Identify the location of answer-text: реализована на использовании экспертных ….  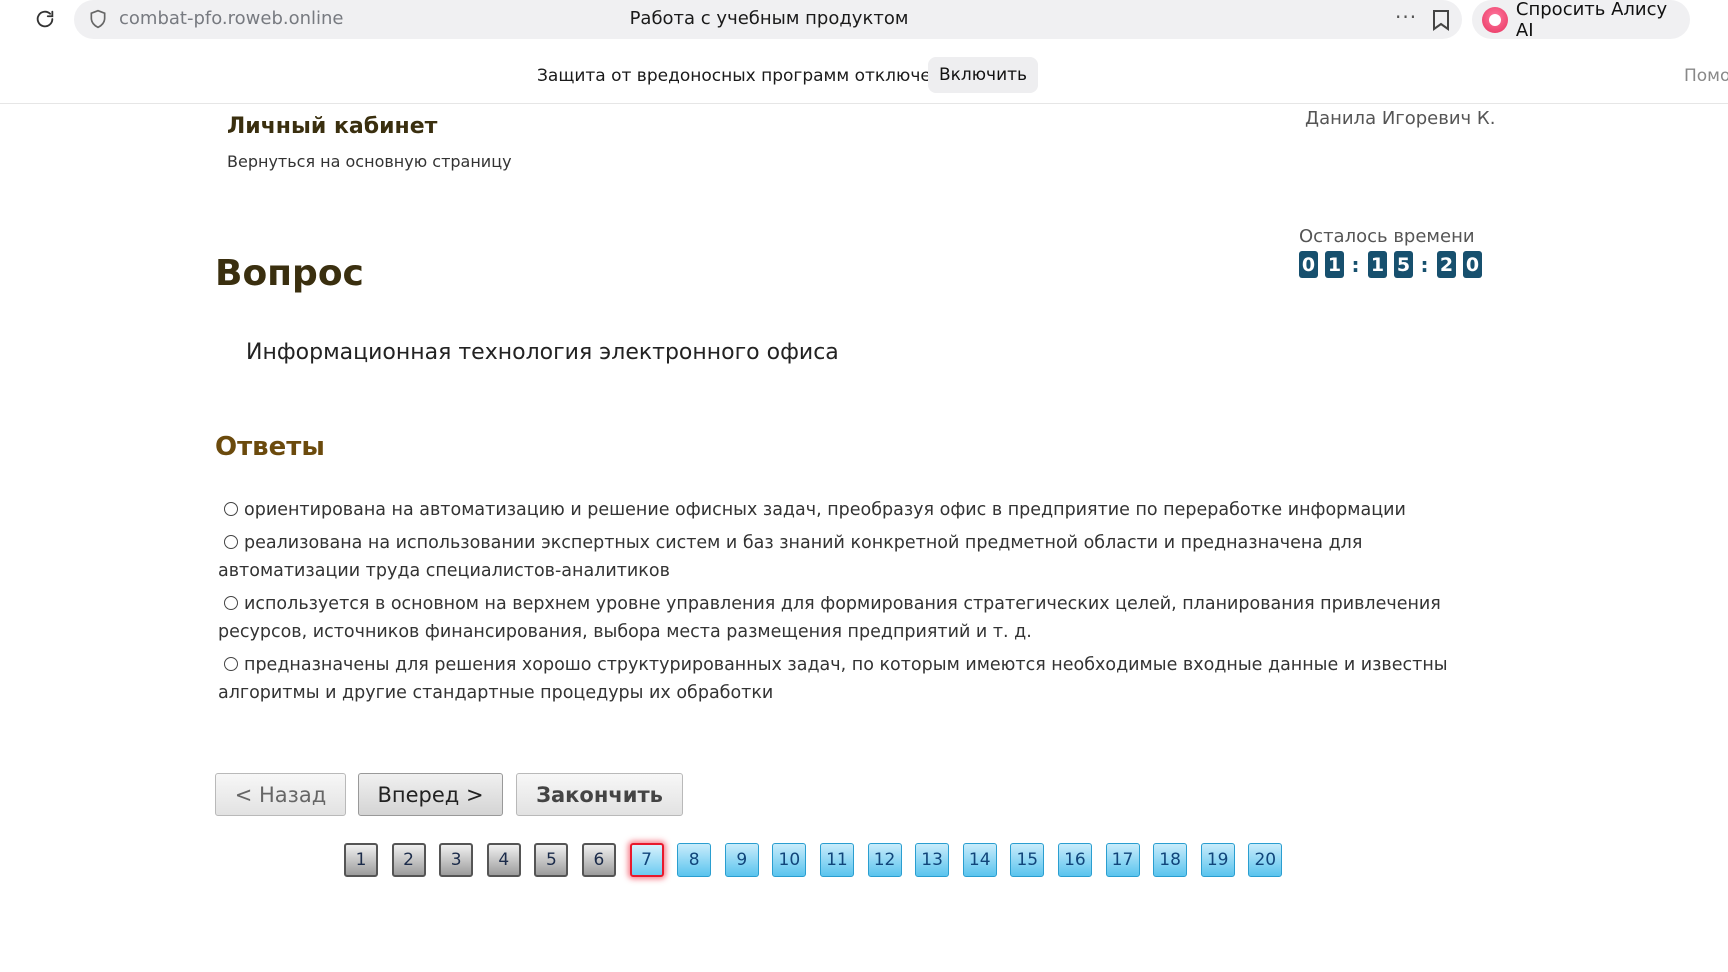
(790, 557).